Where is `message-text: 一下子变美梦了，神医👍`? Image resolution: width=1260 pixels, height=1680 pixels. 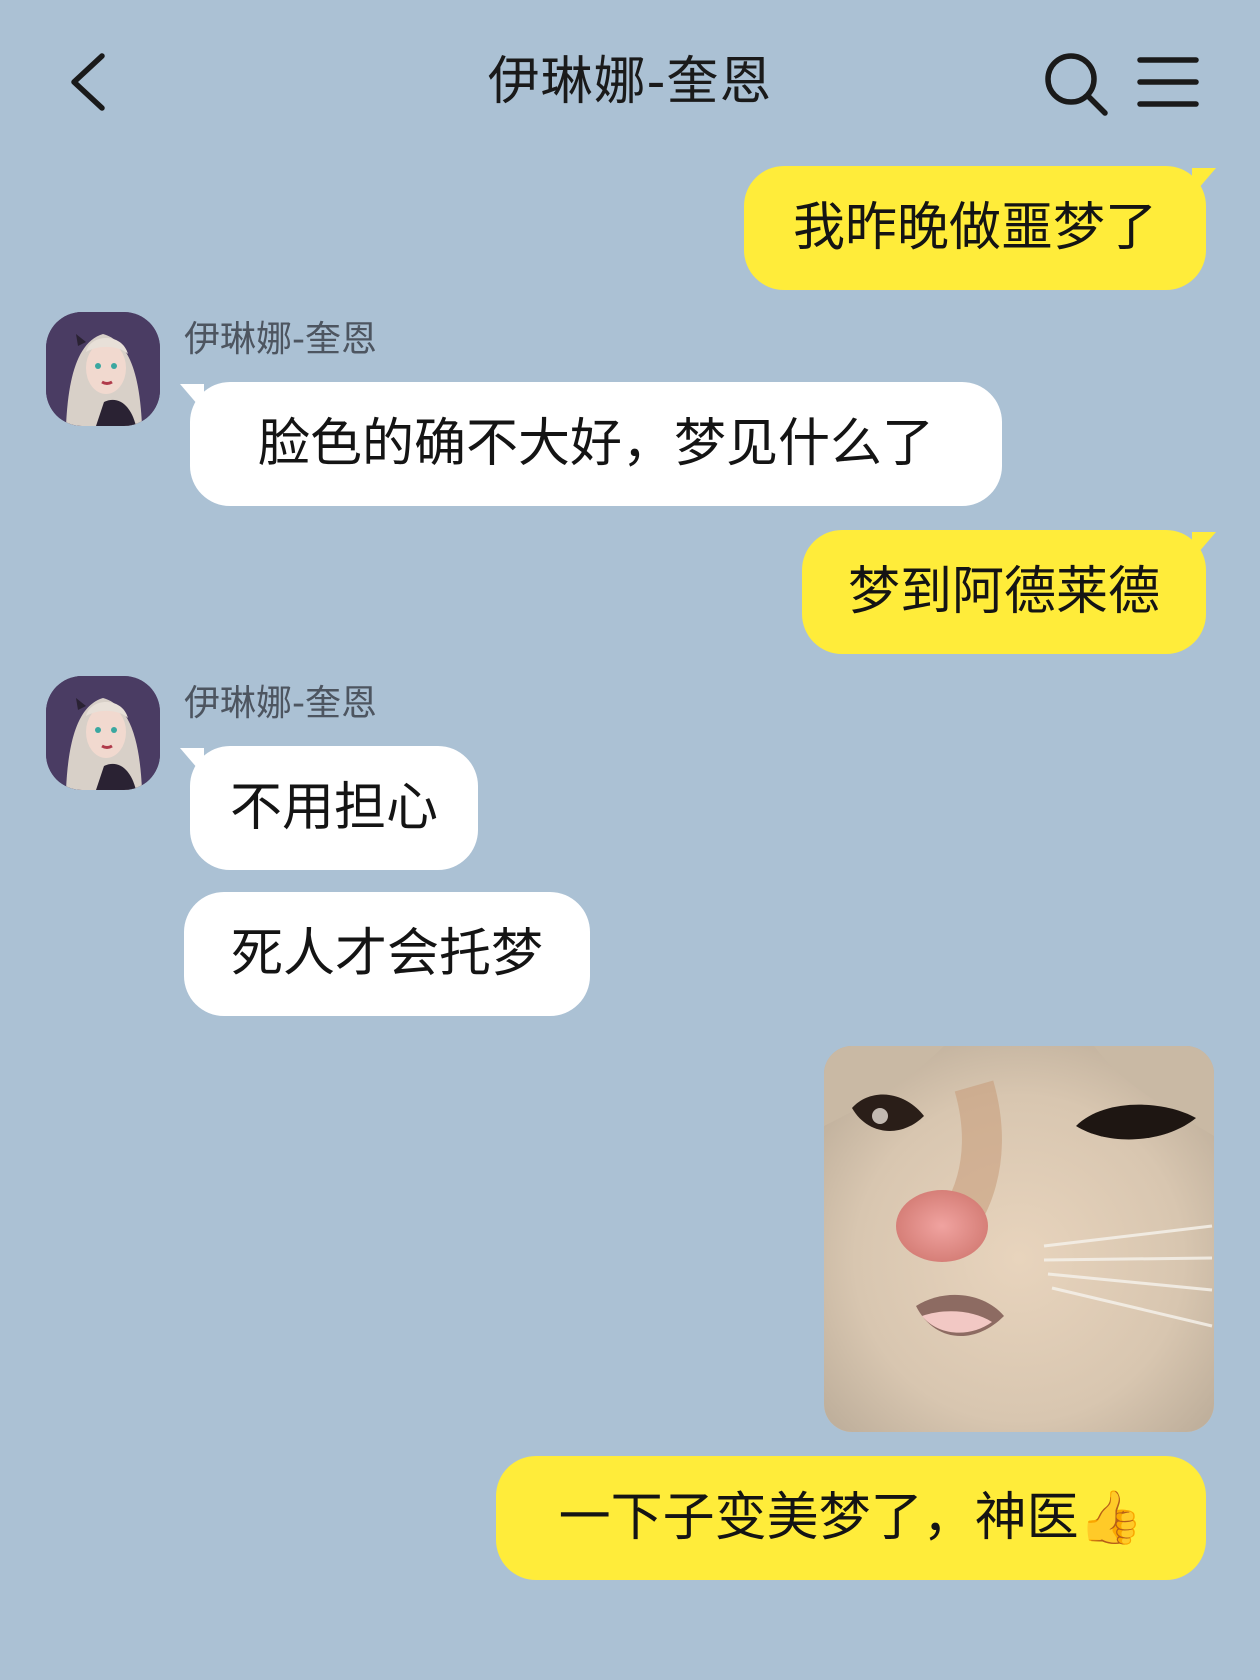 message-text: 一下子变美梦了，神医👍 is located at coordinates (851, 1518).